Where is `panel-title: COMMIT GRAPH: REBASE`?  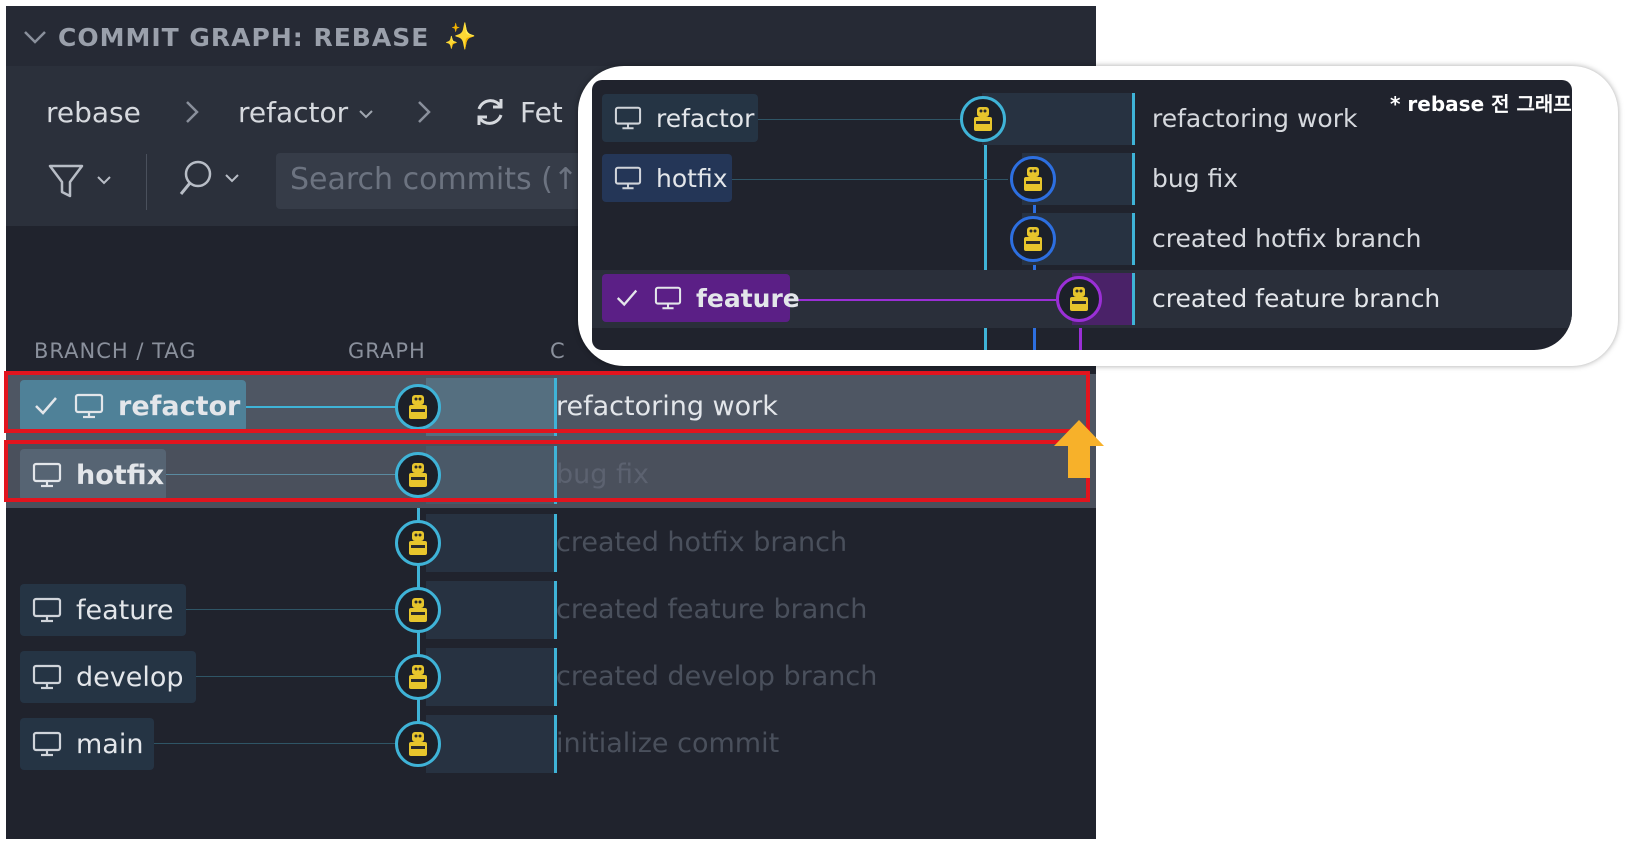 panel-title: COMMIT GRAPH: REBASE is located at coordinates (244, 37).